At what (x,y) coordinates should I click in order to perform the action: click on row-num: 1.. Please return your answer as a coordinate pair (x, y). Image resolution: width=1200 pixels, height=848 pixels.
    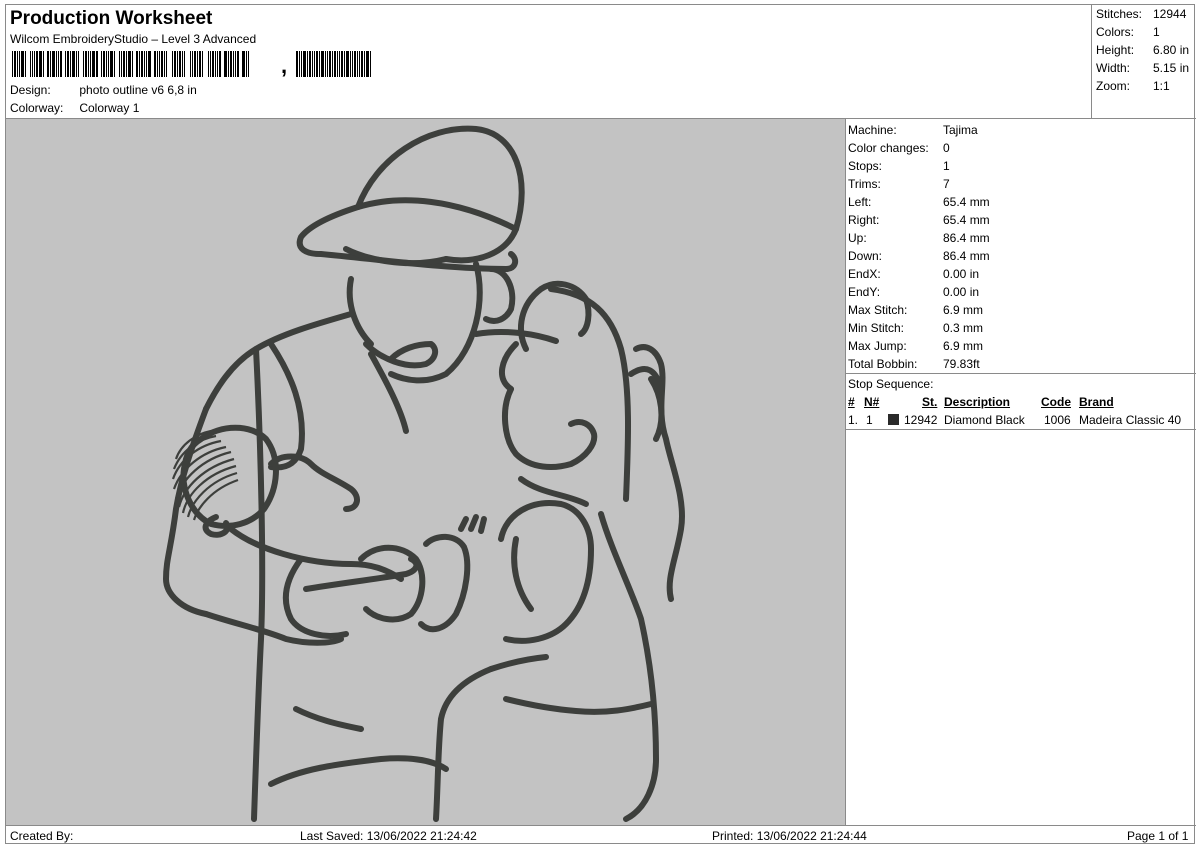
    Looking at the image, I should click on (853, 420).